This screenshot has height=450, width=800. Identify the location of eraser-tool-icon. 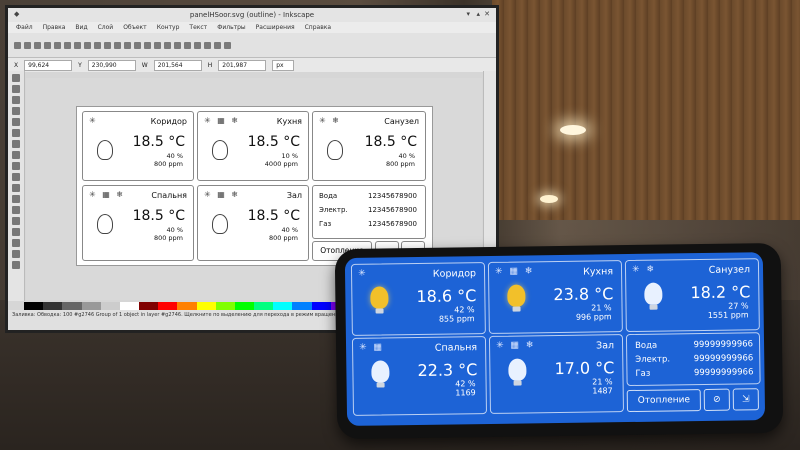
(16, 232).